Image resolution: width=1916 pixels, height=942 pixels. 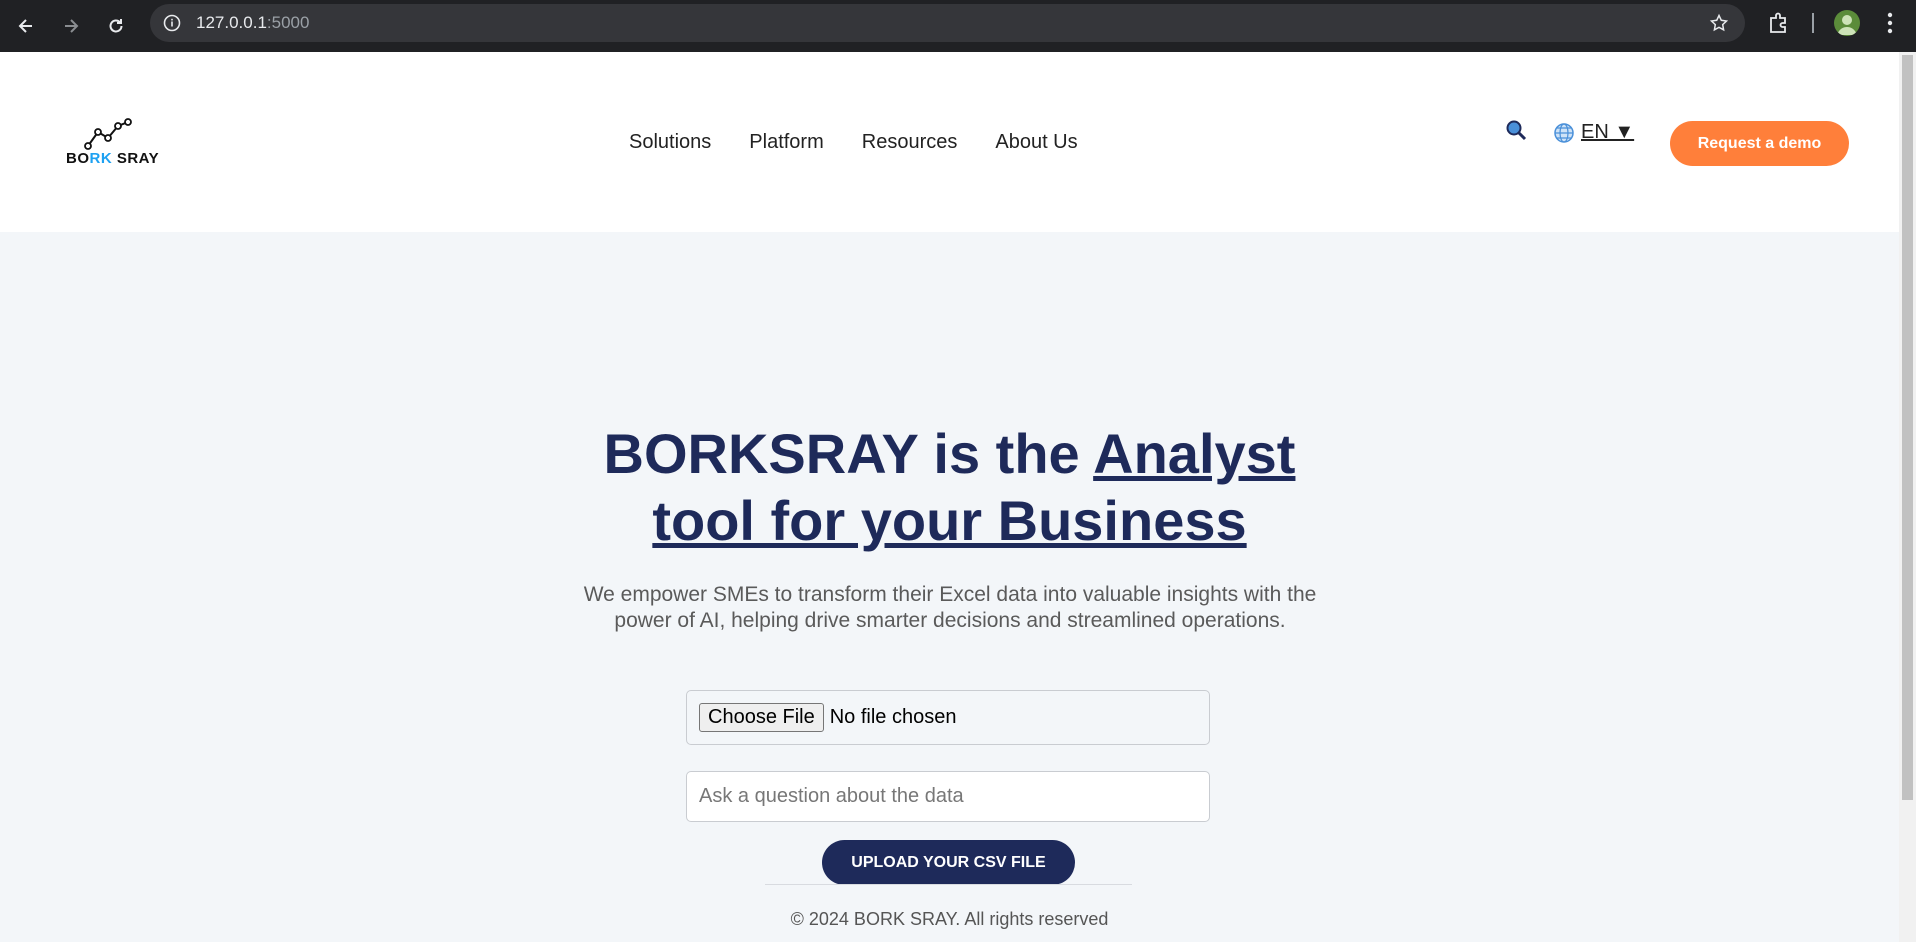 I want to click on header-actions: EN ▼, so click(x=1569, y=132).